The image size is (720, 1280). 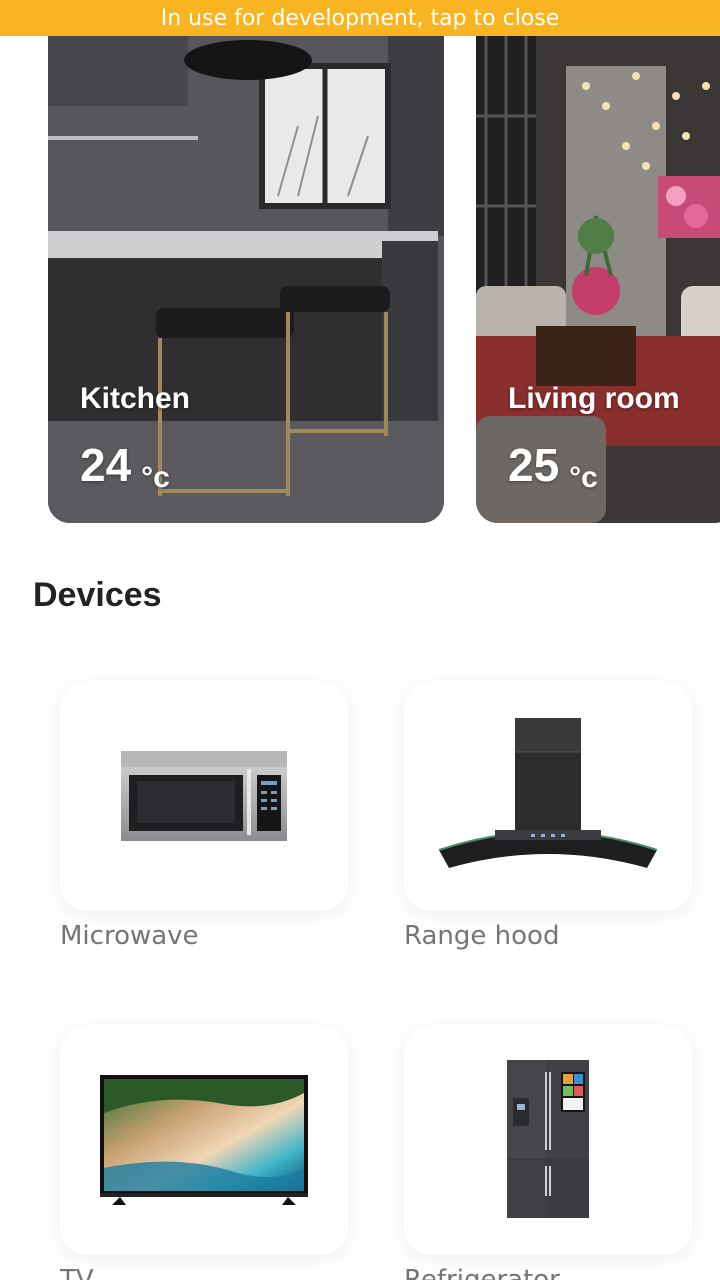 What do you see at coordinates (482, 936) in the screenshot?
I see `device-label: Range hood` at bounding box center [482, 936].